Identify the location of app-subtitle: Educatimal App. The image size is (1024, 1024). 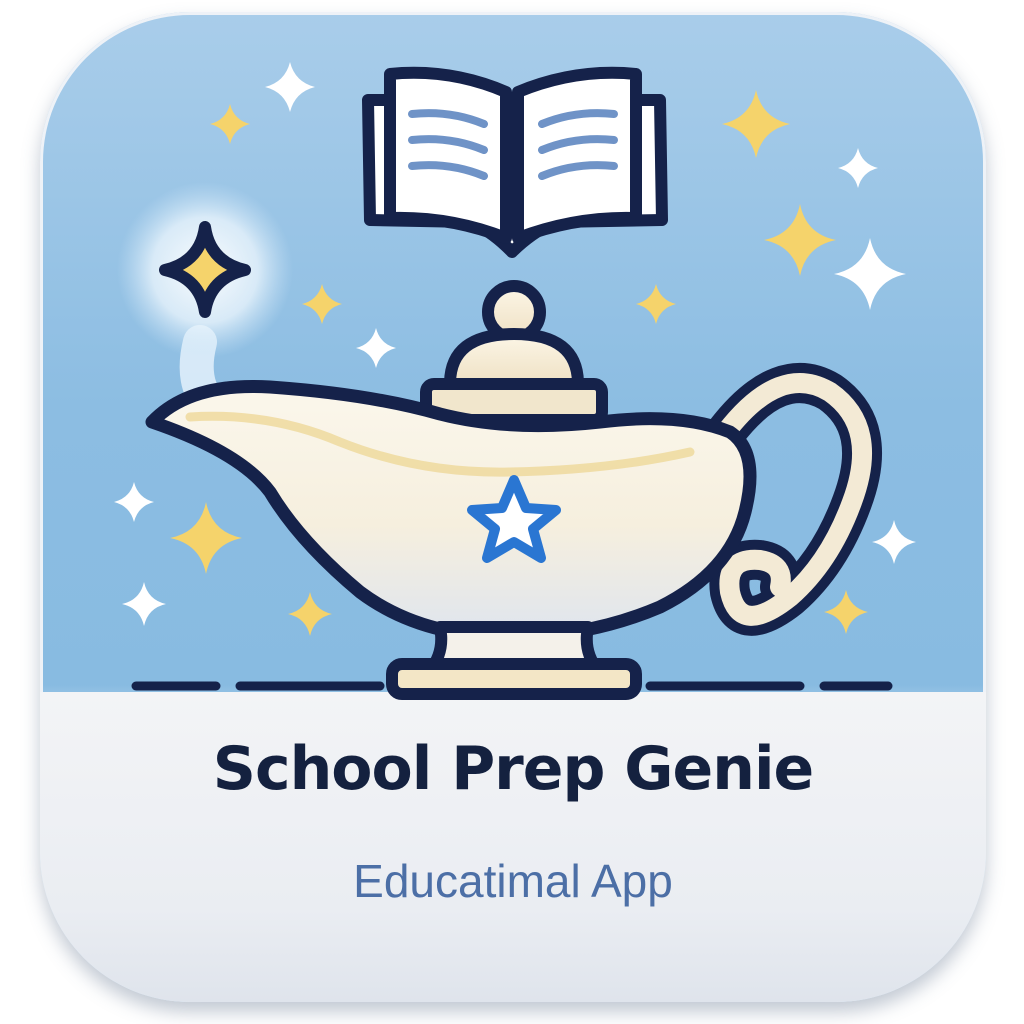
(513, 881).